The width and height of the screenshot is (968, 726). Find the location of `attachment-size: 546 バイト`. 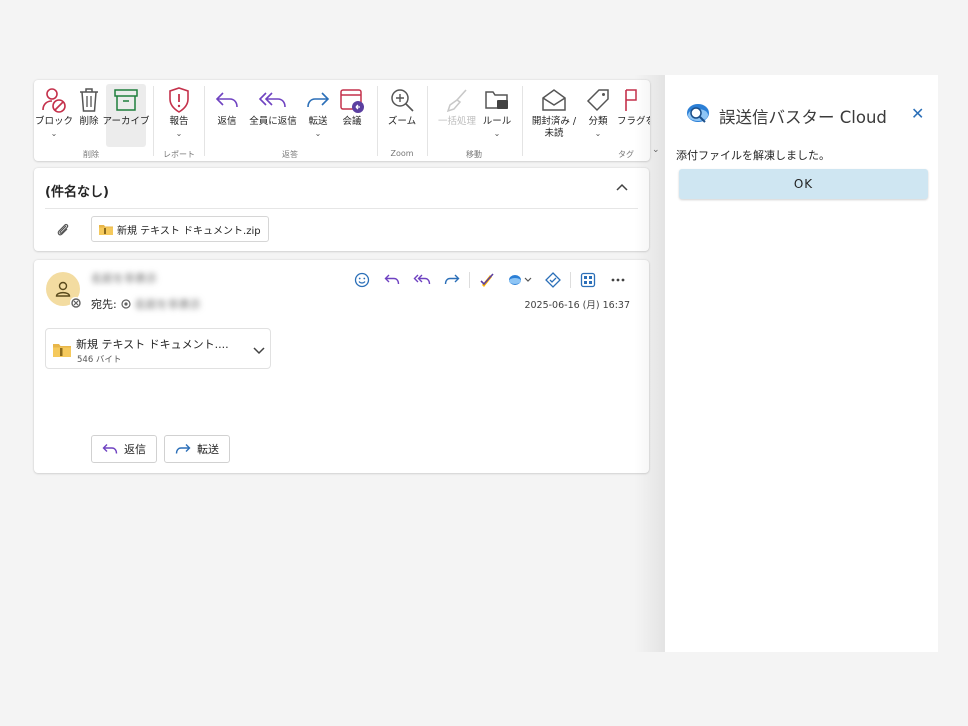

attachment-size: 546 バイト is located at coordinates (99, 360).